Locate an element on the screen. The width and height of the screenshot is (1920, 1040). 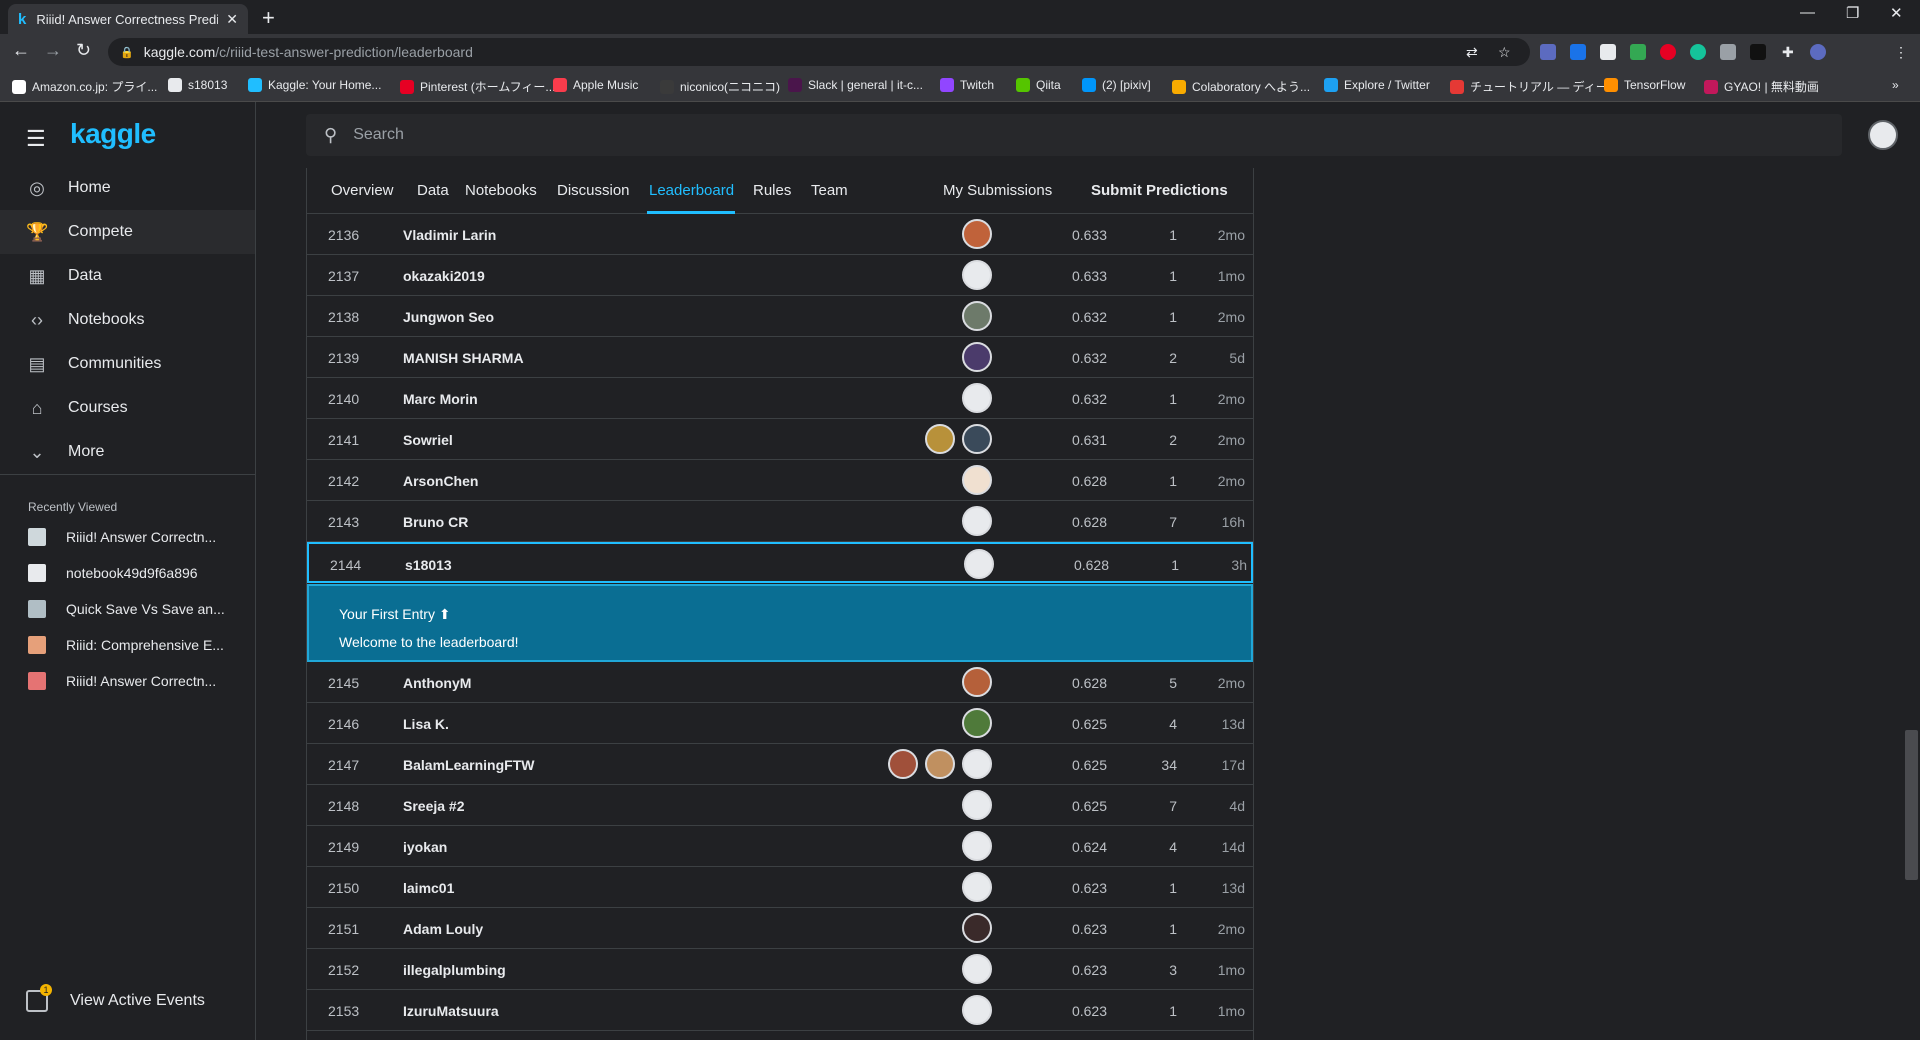
page-scrollbar-thumb is located at coordinates (1911, 805).